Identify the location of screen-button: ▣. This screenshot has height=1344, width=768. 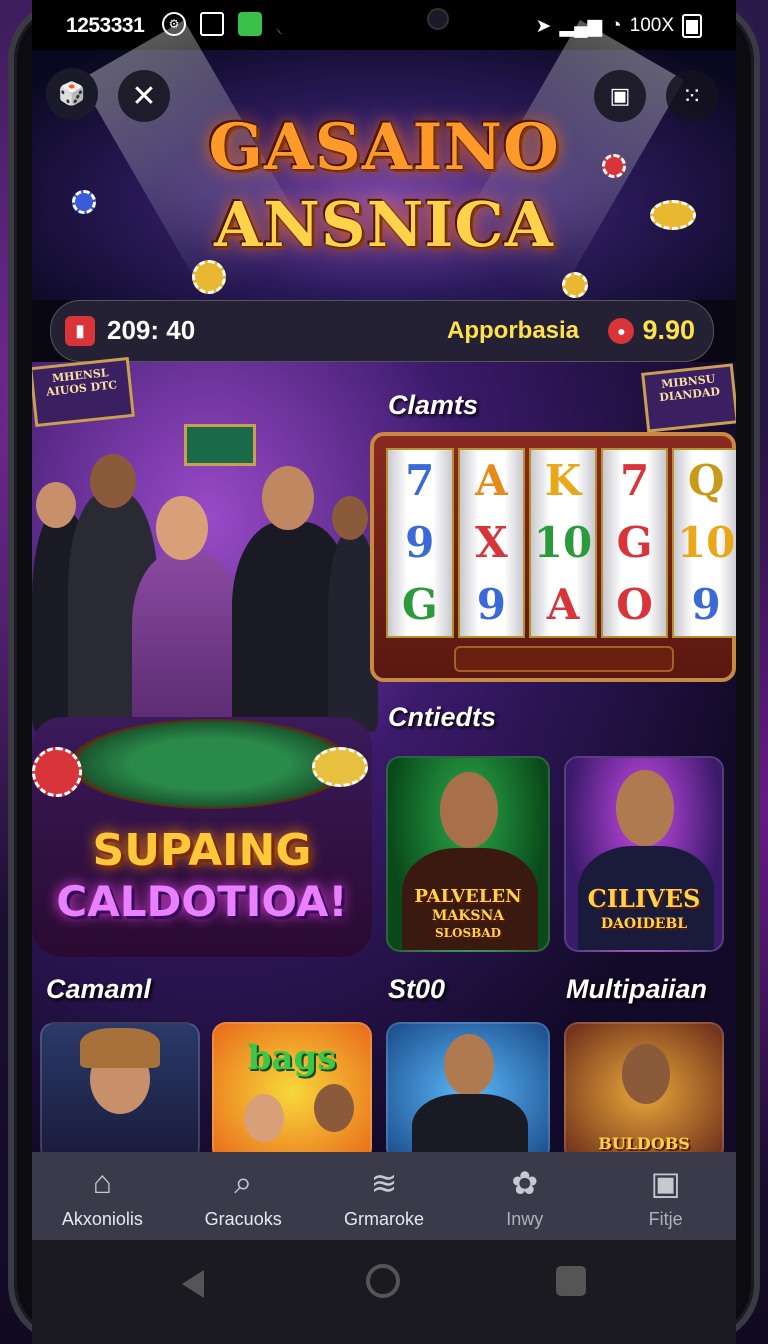
(620, 96).